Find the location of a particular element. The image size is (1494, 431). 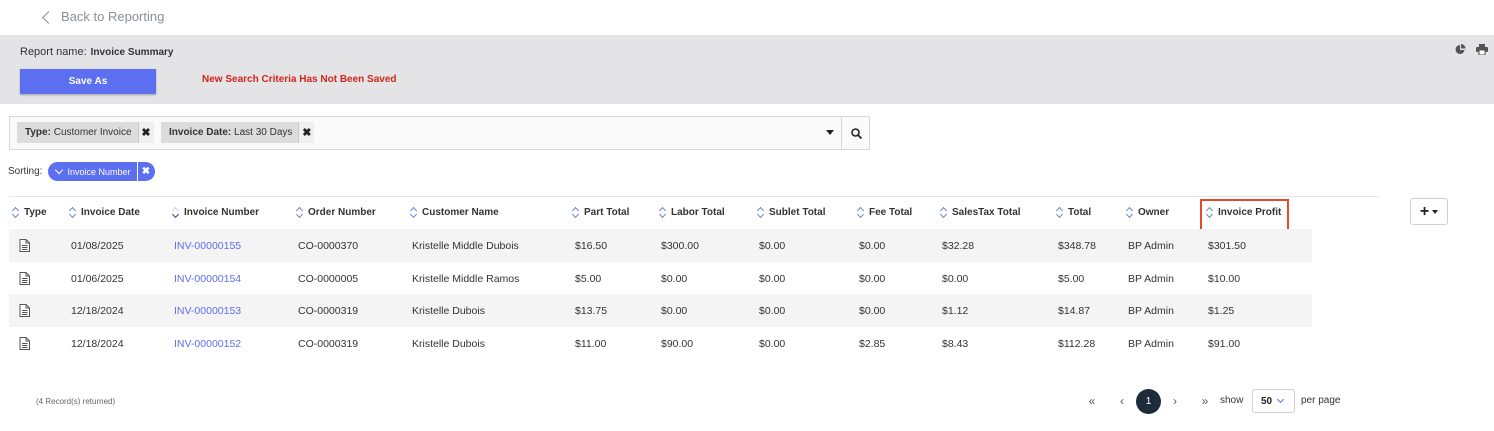

column-header-label: Type is located at coordinates (35, 212).